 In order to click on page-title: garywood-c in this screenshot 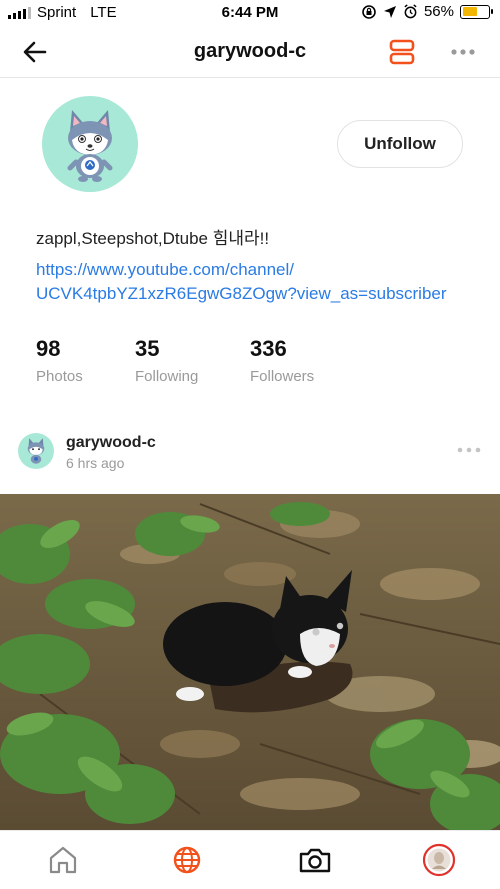, I will do `click(250, 51)`.